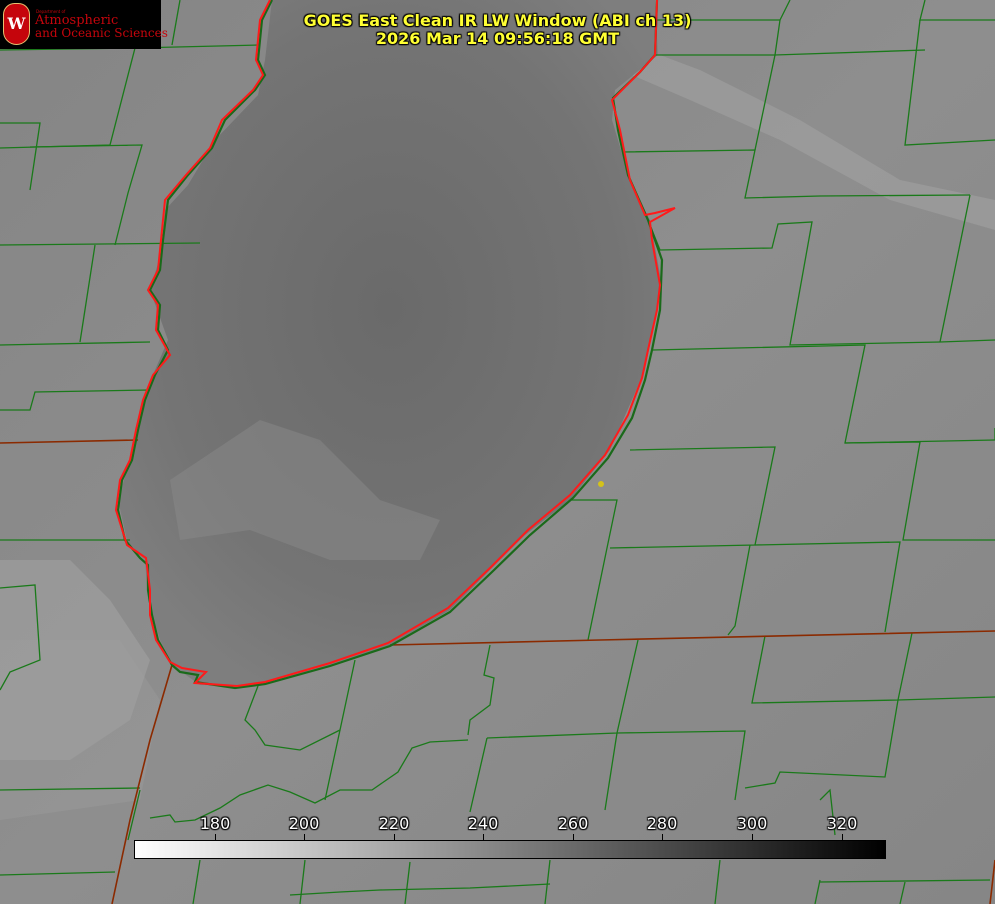  Describe the element at coordinates (752, 823) in the screenshot. I see `colorbar-tick-label: 300` at that location.